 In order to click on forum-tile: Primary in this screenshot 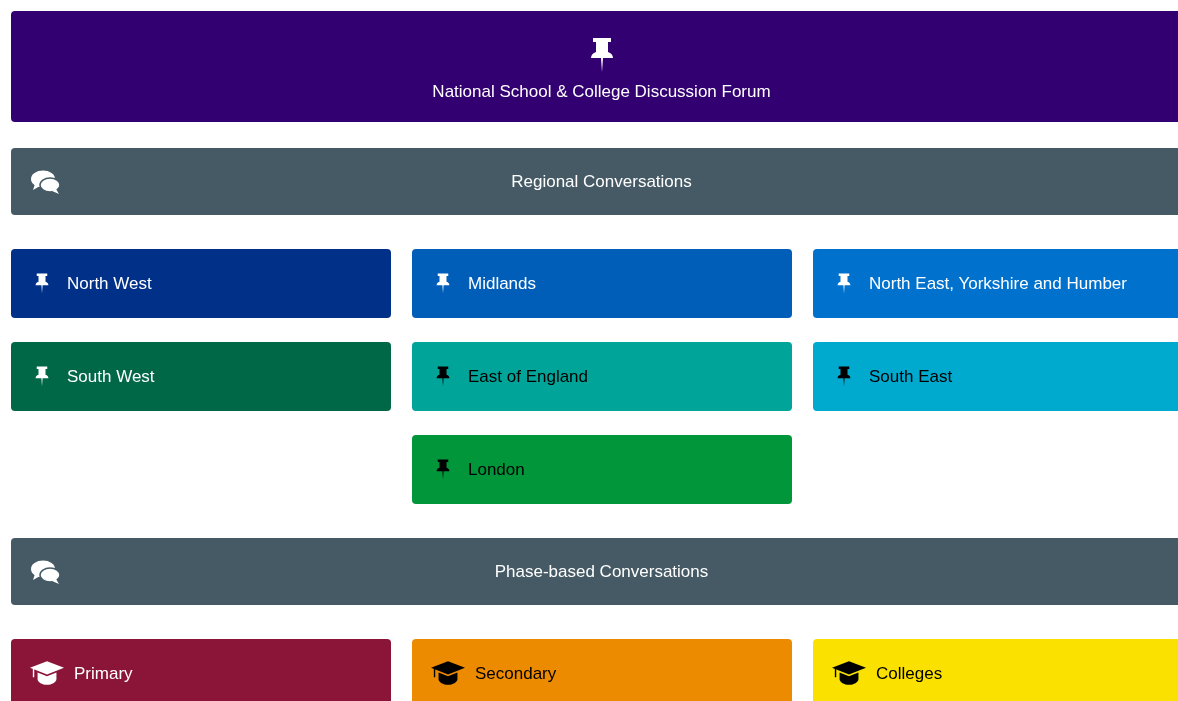, I will do `click(201, 670)`.